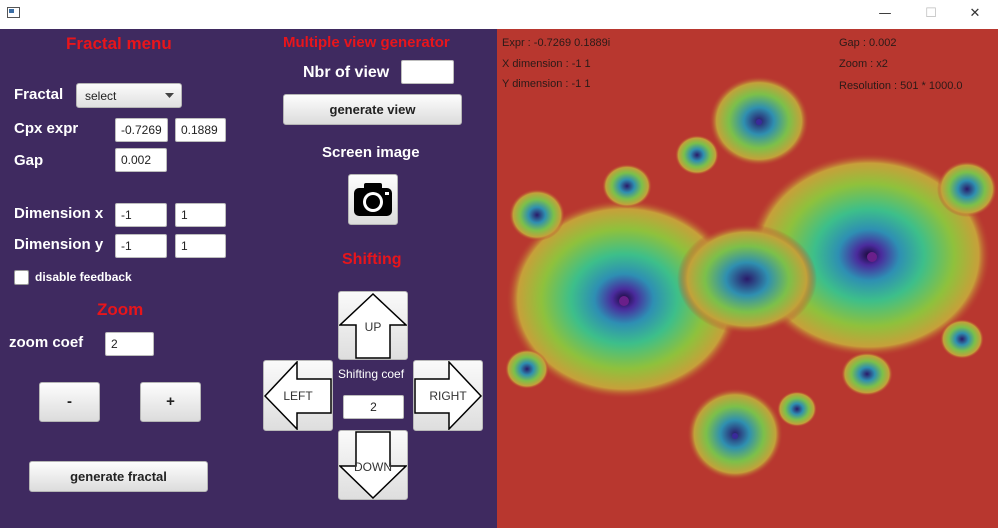 The image size is (998, 528). I want to click on shift-right-label: RIGHT, so click(448, 396).